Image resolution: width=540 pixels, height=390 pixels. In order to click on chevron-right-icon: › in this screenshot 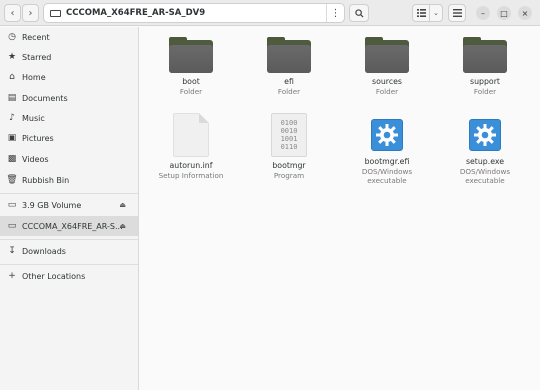, I will do `click(30, 13)`.